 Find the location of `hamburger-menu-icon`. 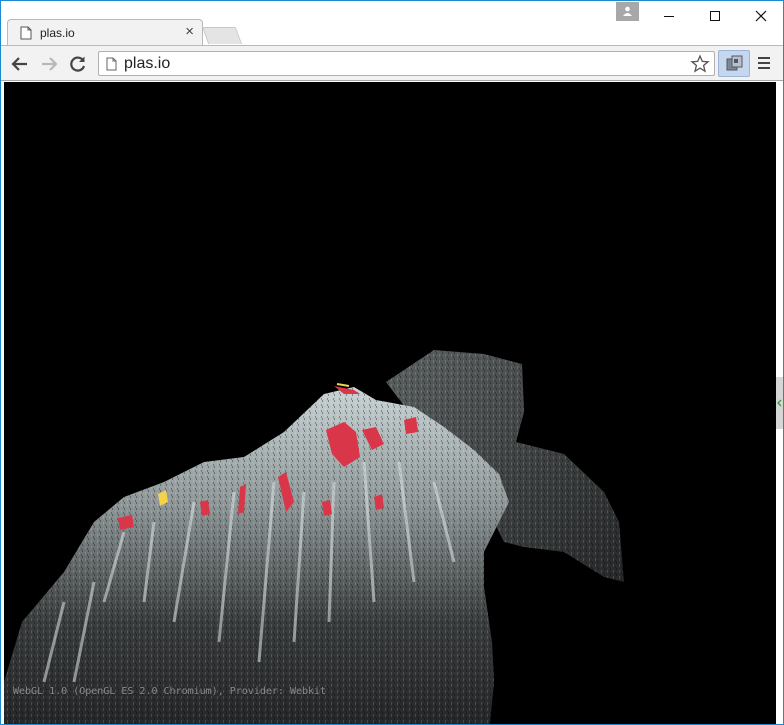

hamburger-menu-icon is located at coordinates (764, 63).